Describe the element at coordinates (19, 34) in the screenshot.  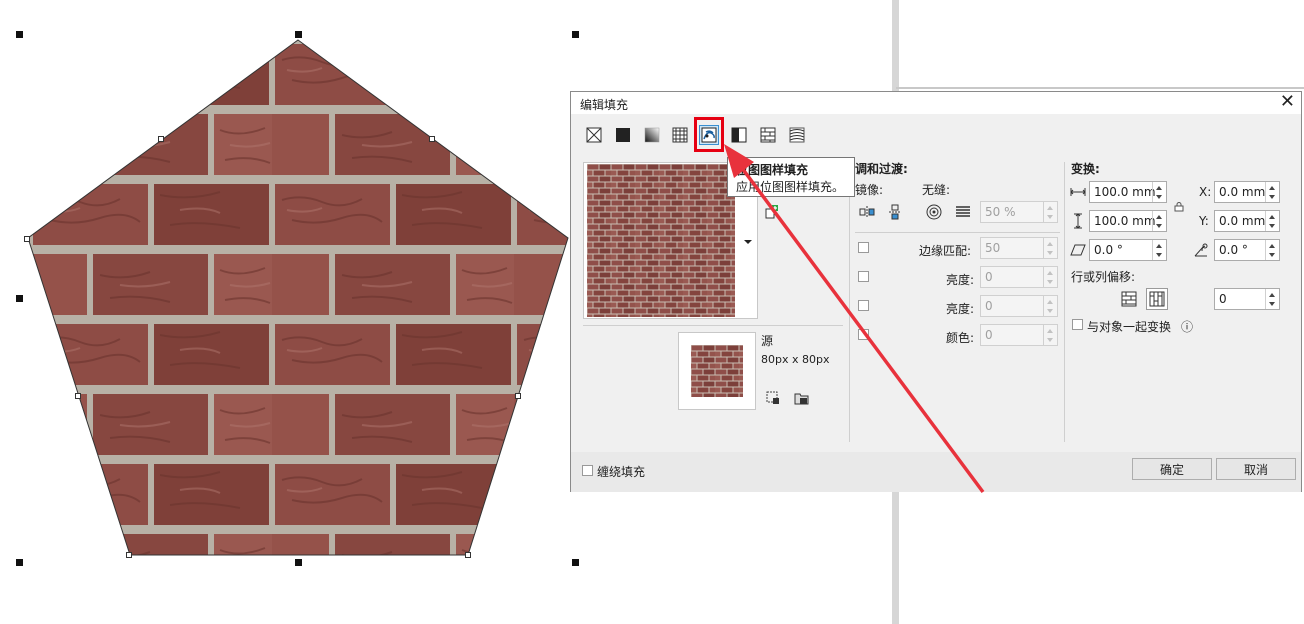
I see `selection-handle-top-left` at that location.